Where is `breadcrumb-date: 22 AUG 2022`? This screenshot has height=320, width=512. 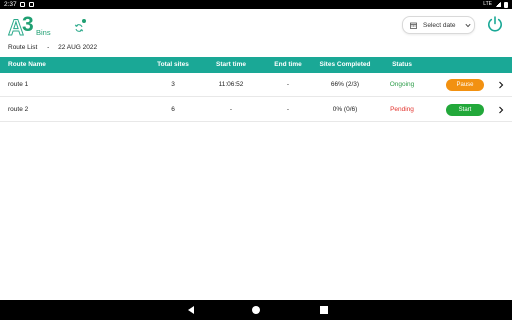
breadcrumb-date: 22 AUG 2022 is located at coordinates (78, 47).